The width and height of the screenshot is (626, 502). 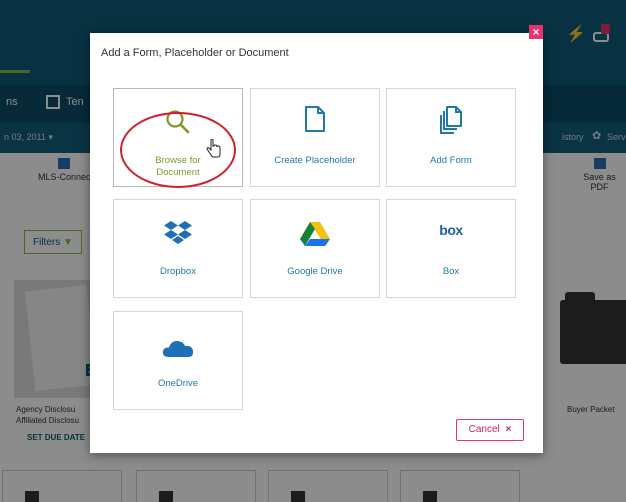 I want to click on box-tile: box Box, so click(x=451, y=248).